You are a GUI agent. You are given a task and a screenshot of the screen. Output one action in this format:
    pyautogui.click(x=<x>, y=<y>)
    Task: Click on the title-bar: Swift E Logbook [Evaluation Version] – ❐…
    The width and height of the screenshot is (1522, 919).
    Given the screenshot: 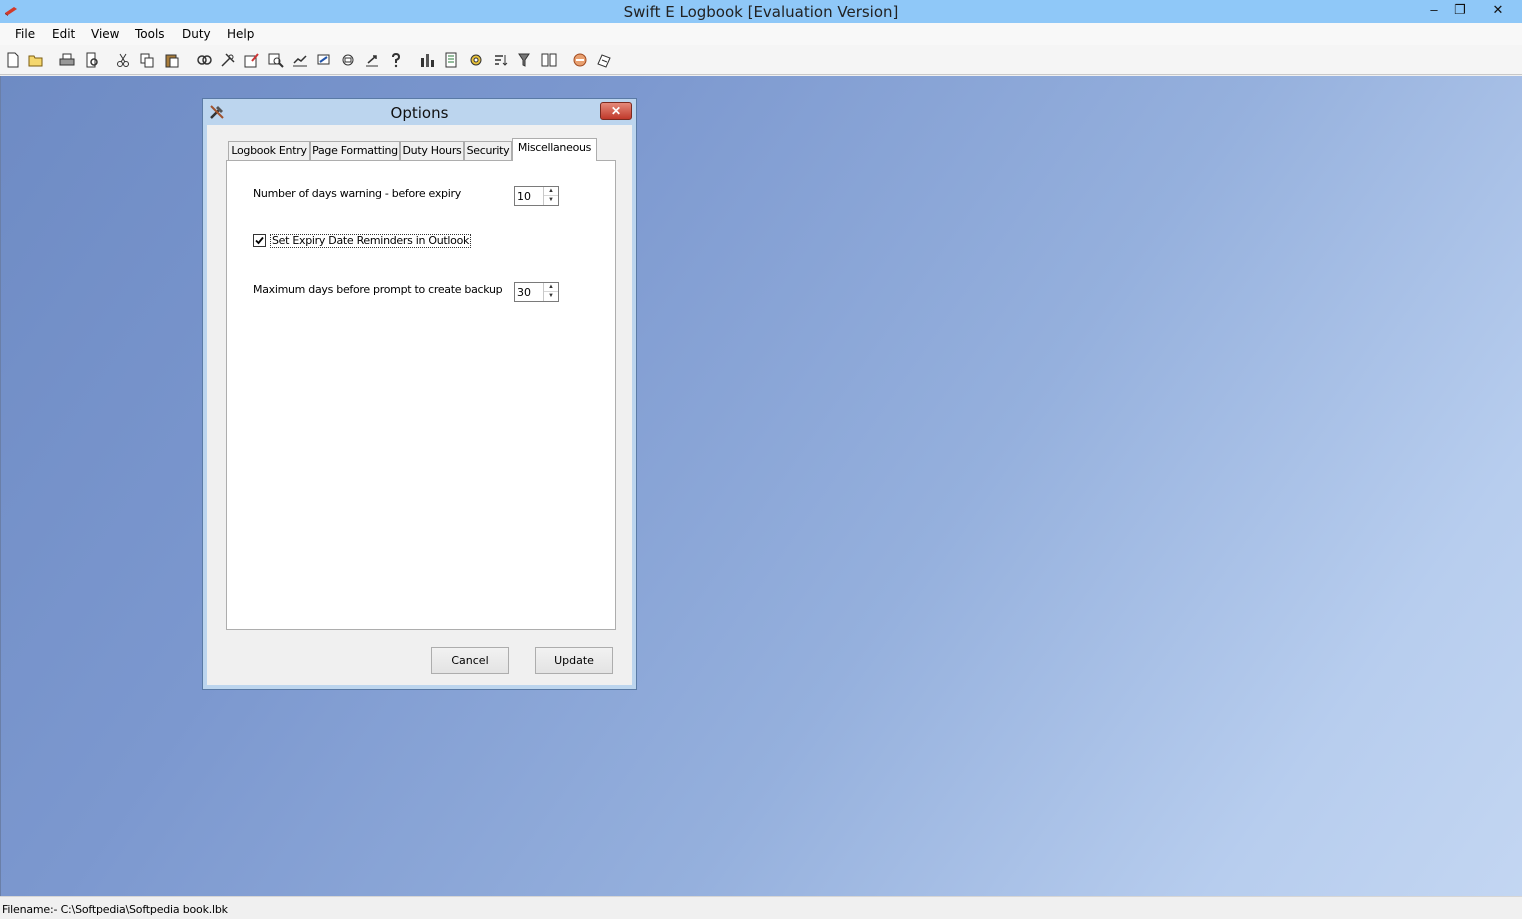 What is the action you would take?
    pyautogui.click(x=761, y=11)
    